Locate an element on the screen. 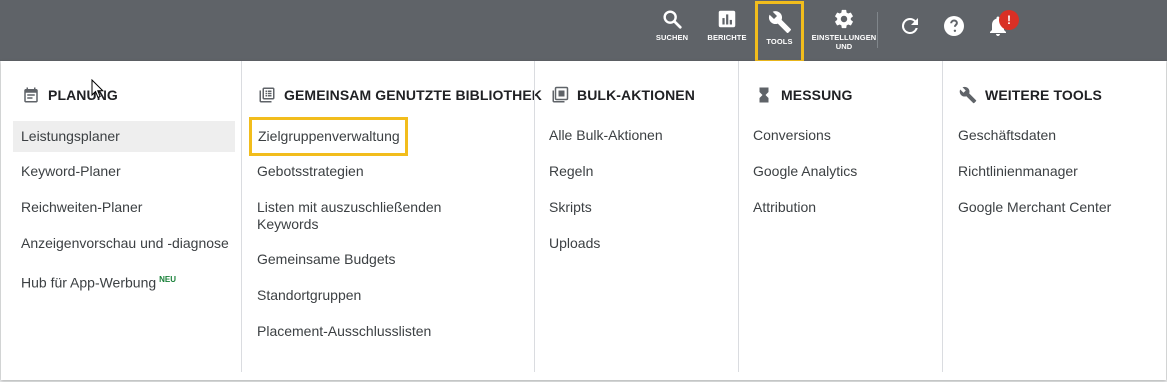 This screenshot has height=382, width=1167. menu-item-label: Gemeinsame Budgets is located at coordinates (326, 259).